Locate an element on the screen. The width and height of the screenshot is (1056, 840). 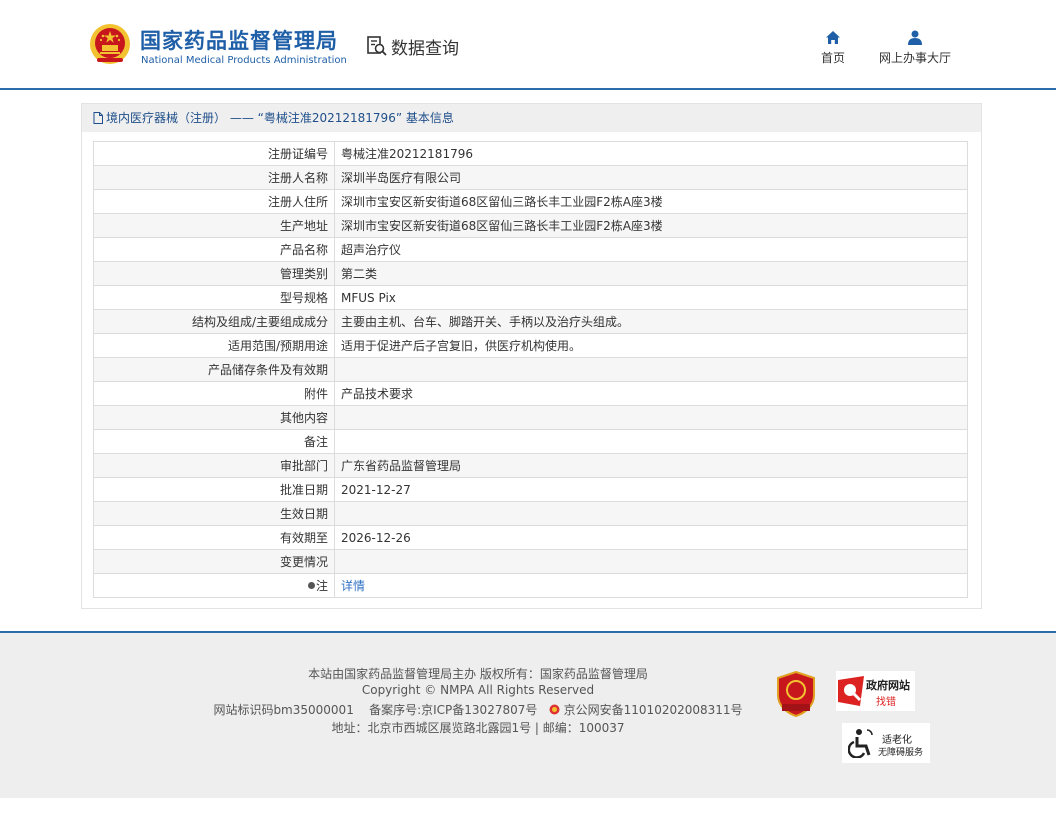
row-label: 型号规格 is located at coordinates (214, 297).